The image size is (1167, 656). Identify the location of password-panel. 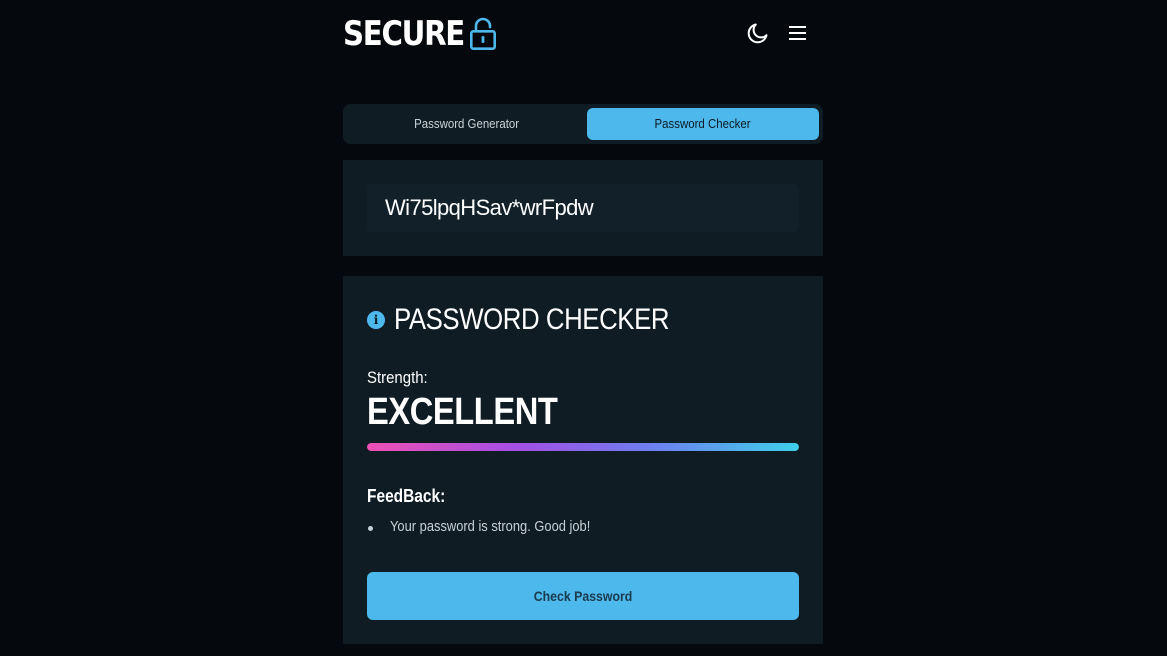
(583, 208).